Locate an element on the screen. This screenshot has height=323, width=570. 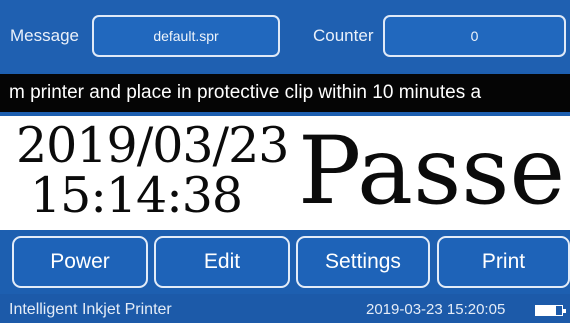
print-button-label: Print is located at coordinates (503, 261).